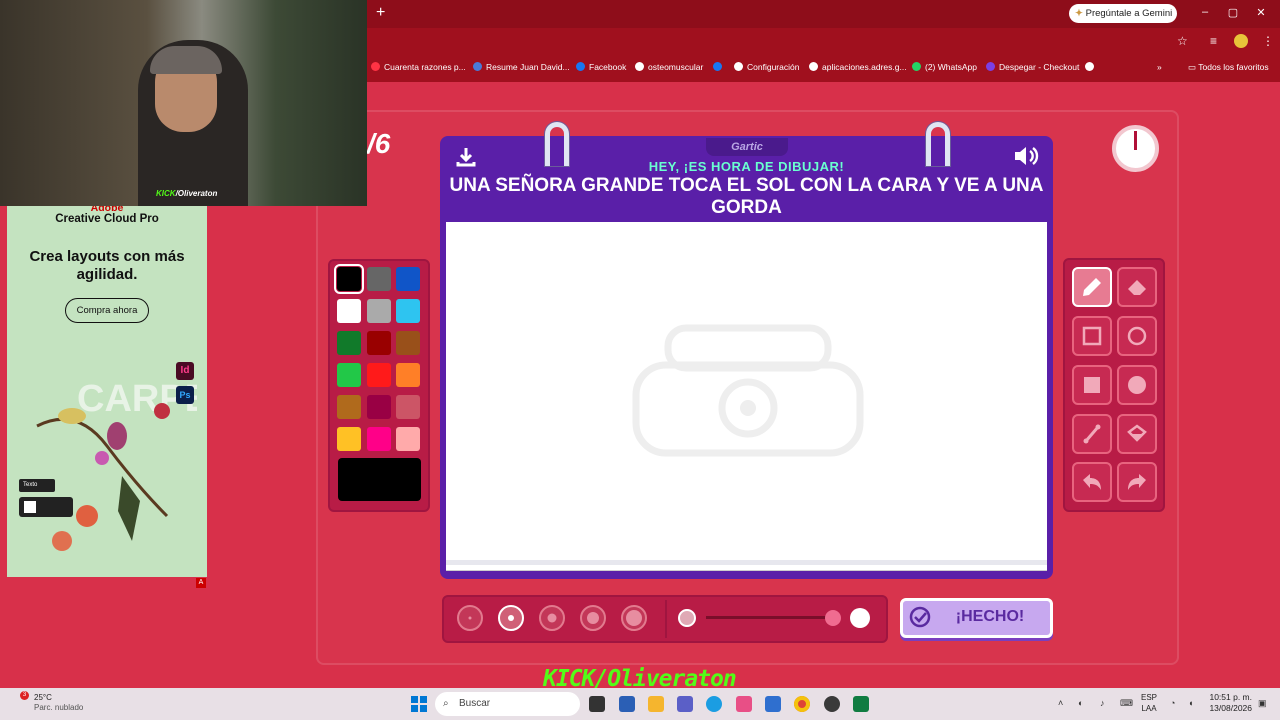  Describe the element at coordinates (656, 704) in the screenshot. I see `file-explorer-icon` at that location.